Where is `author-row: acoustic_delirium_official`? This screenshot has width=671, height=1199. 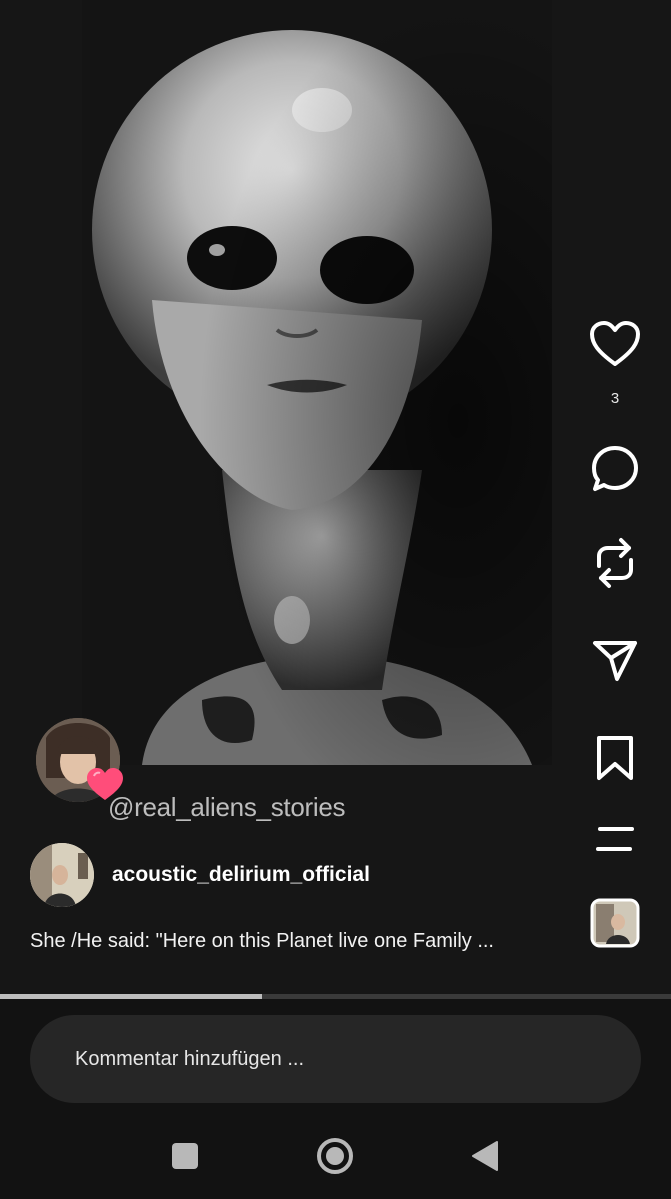
author-row: acoustic_delirium_official is located at coordinates (200, 875).